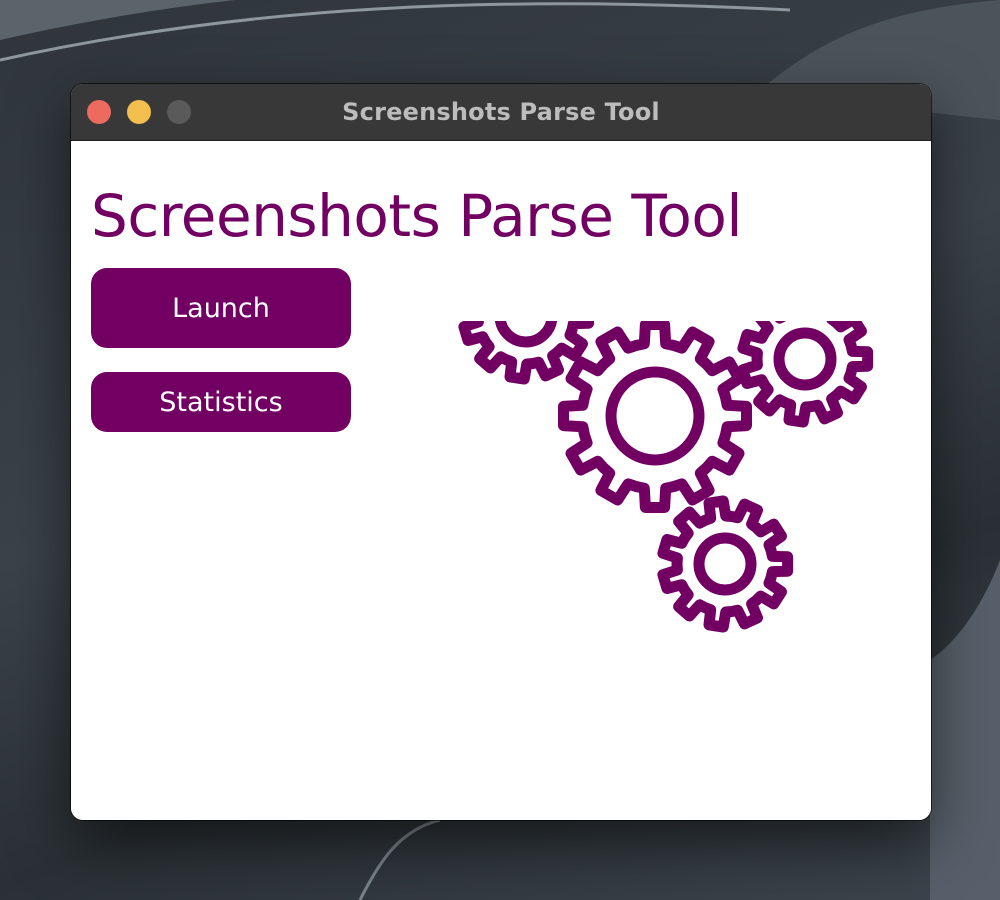 Image resolution: width=1000 pixels, height=900 pixels. I want to click on window-title: Screenshots Parse Tool, so click(501, 112).